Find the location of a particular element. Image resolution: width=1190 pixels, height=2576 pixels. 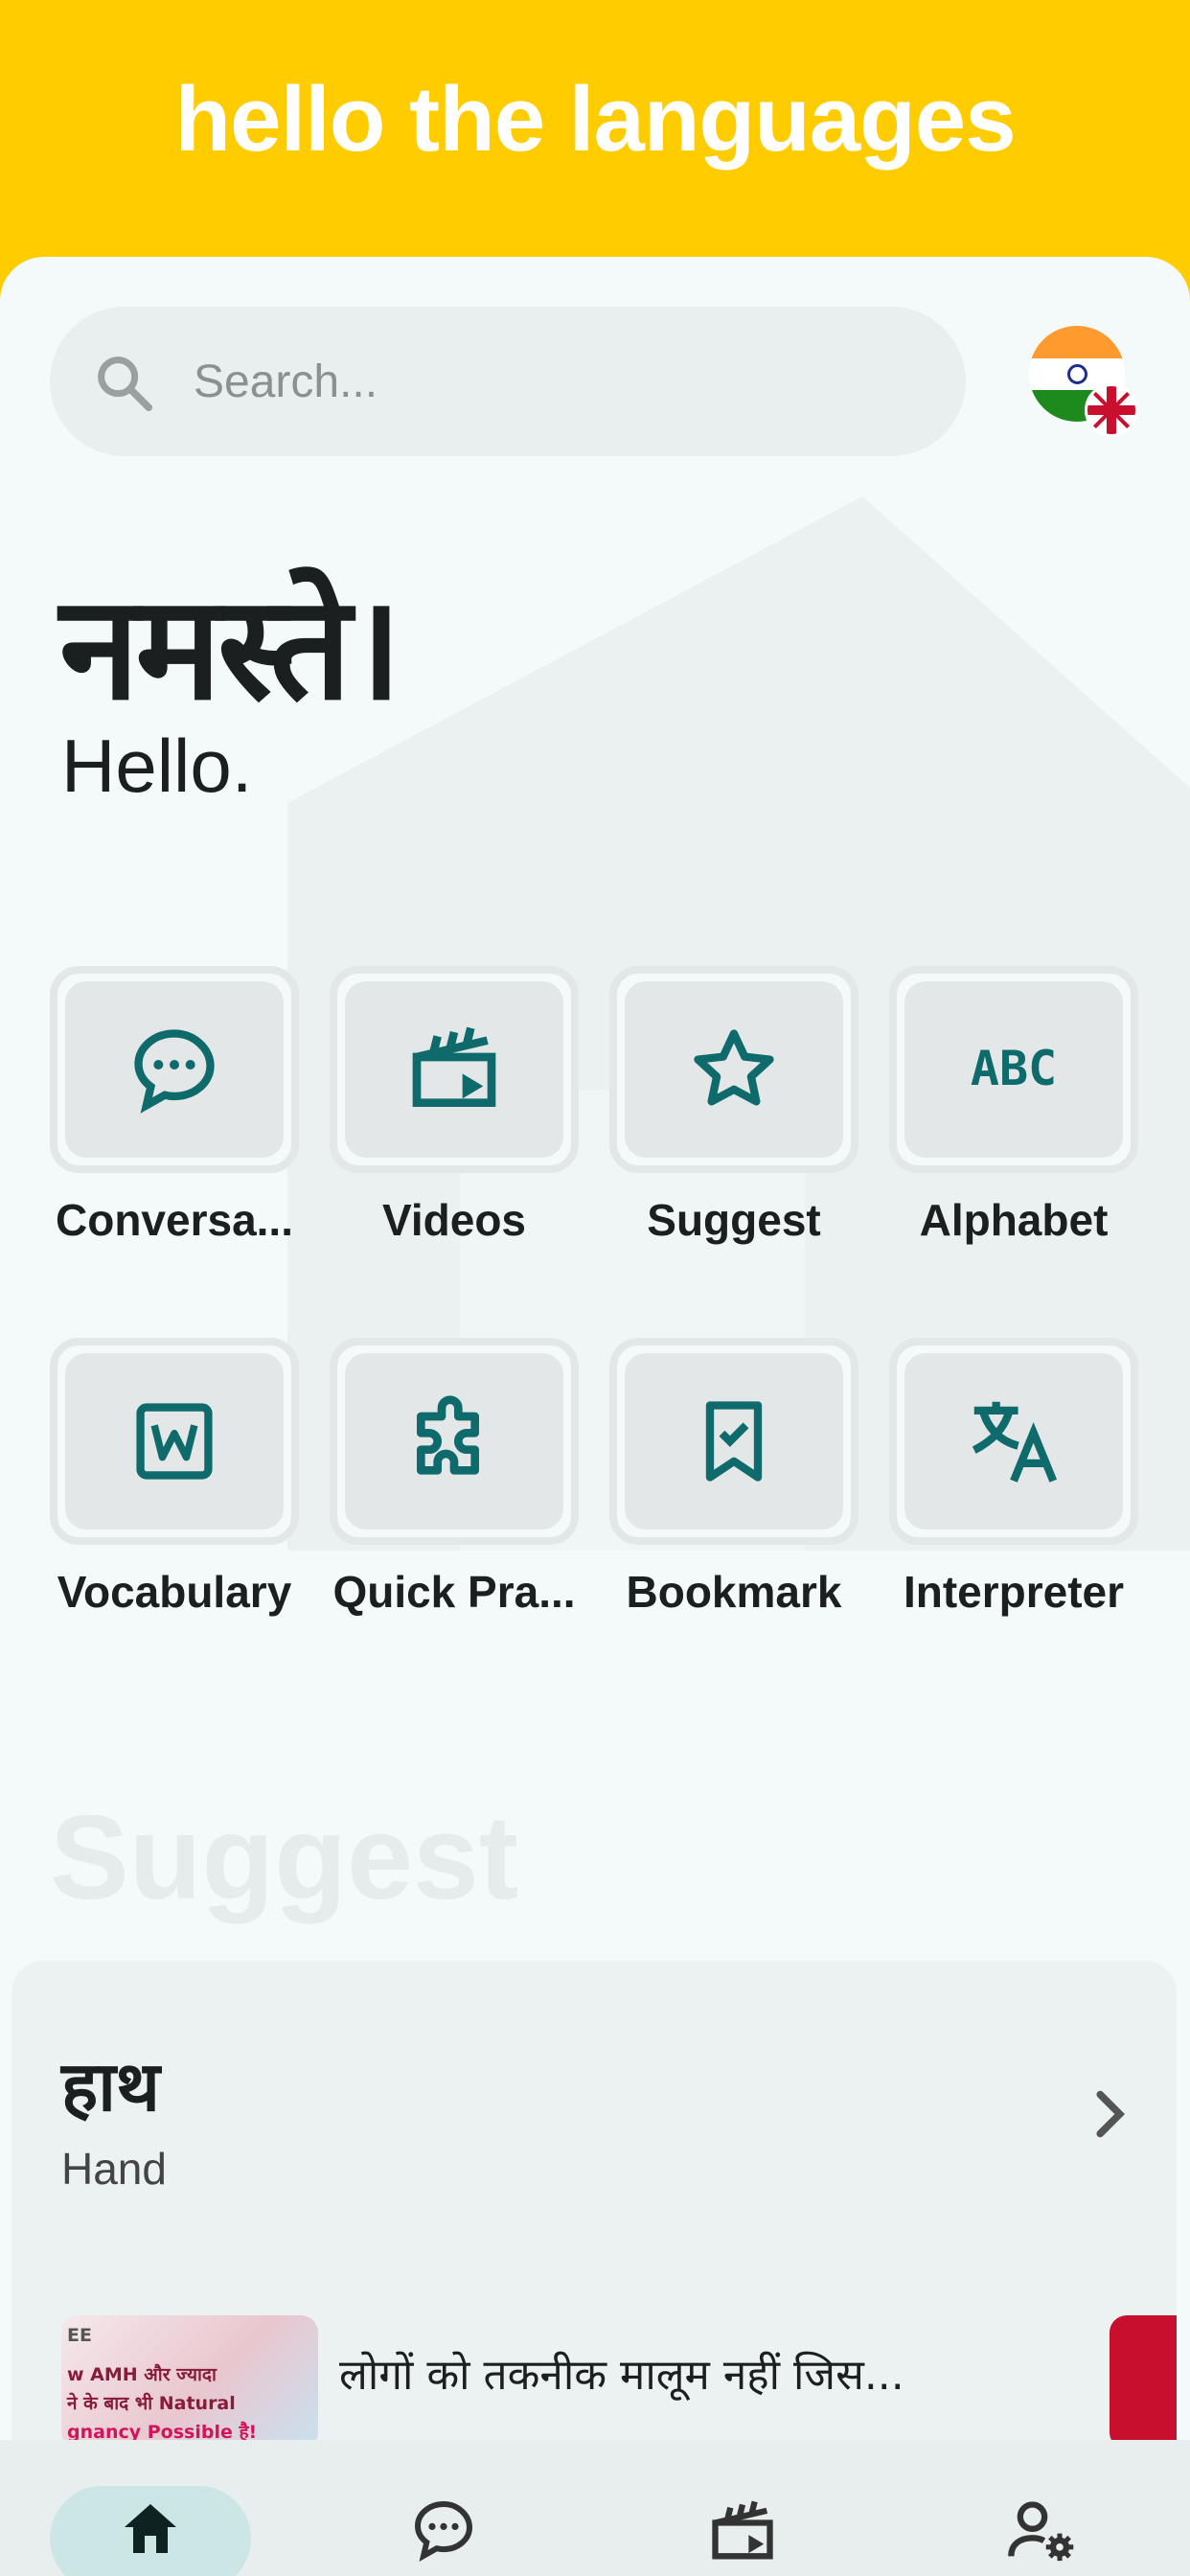

feature-vocabulary: Vocabulary is located at coordinates (175, 1478).